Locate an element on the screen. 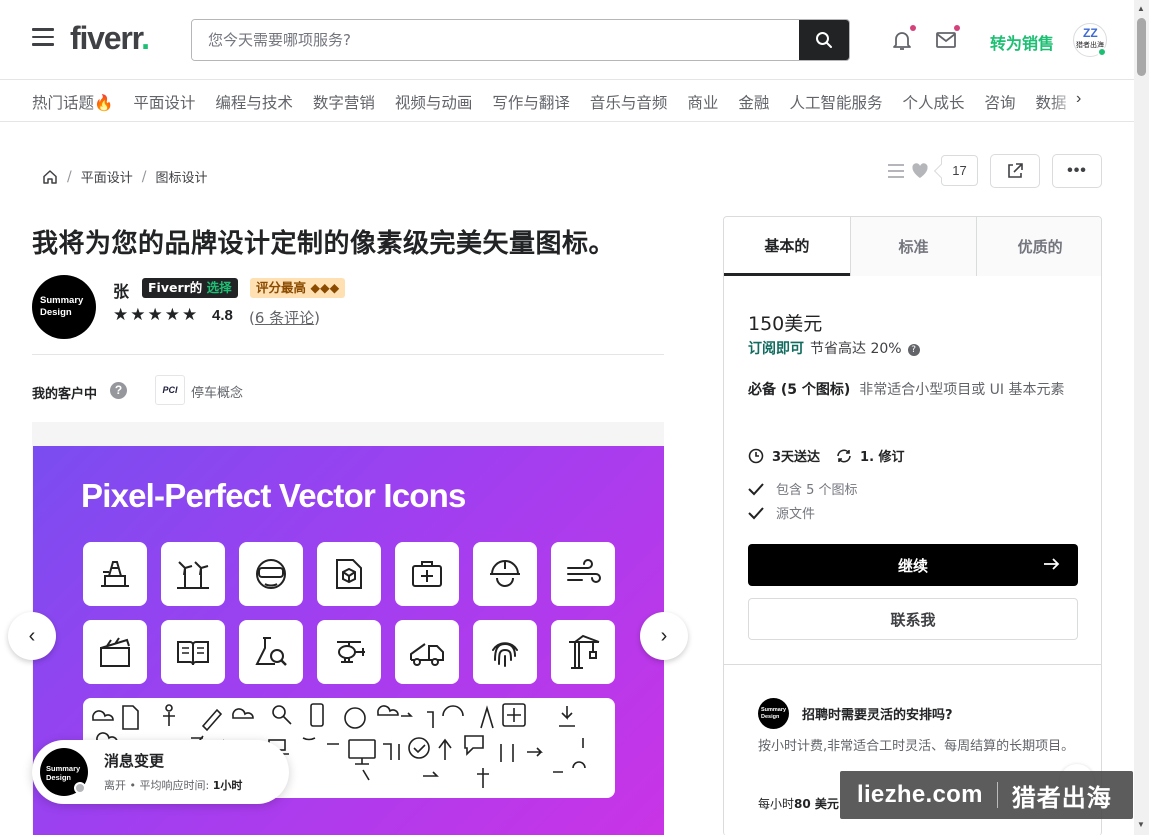 The height and width of the screenshot is (835, 1149). clapperboard-icon is located at coordinates (115, 652).